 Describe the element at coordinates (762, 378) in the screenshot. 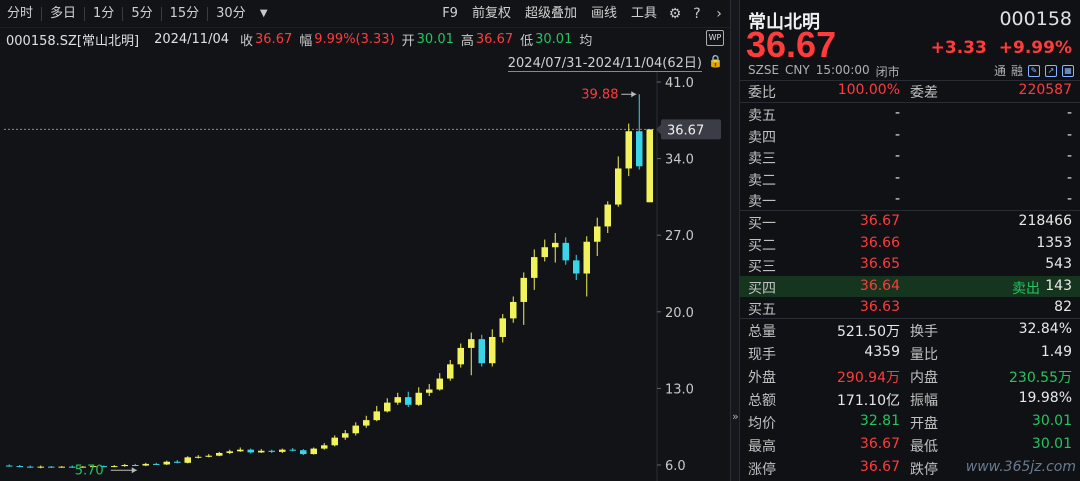

I see `stat-label: 外盘` at that location.